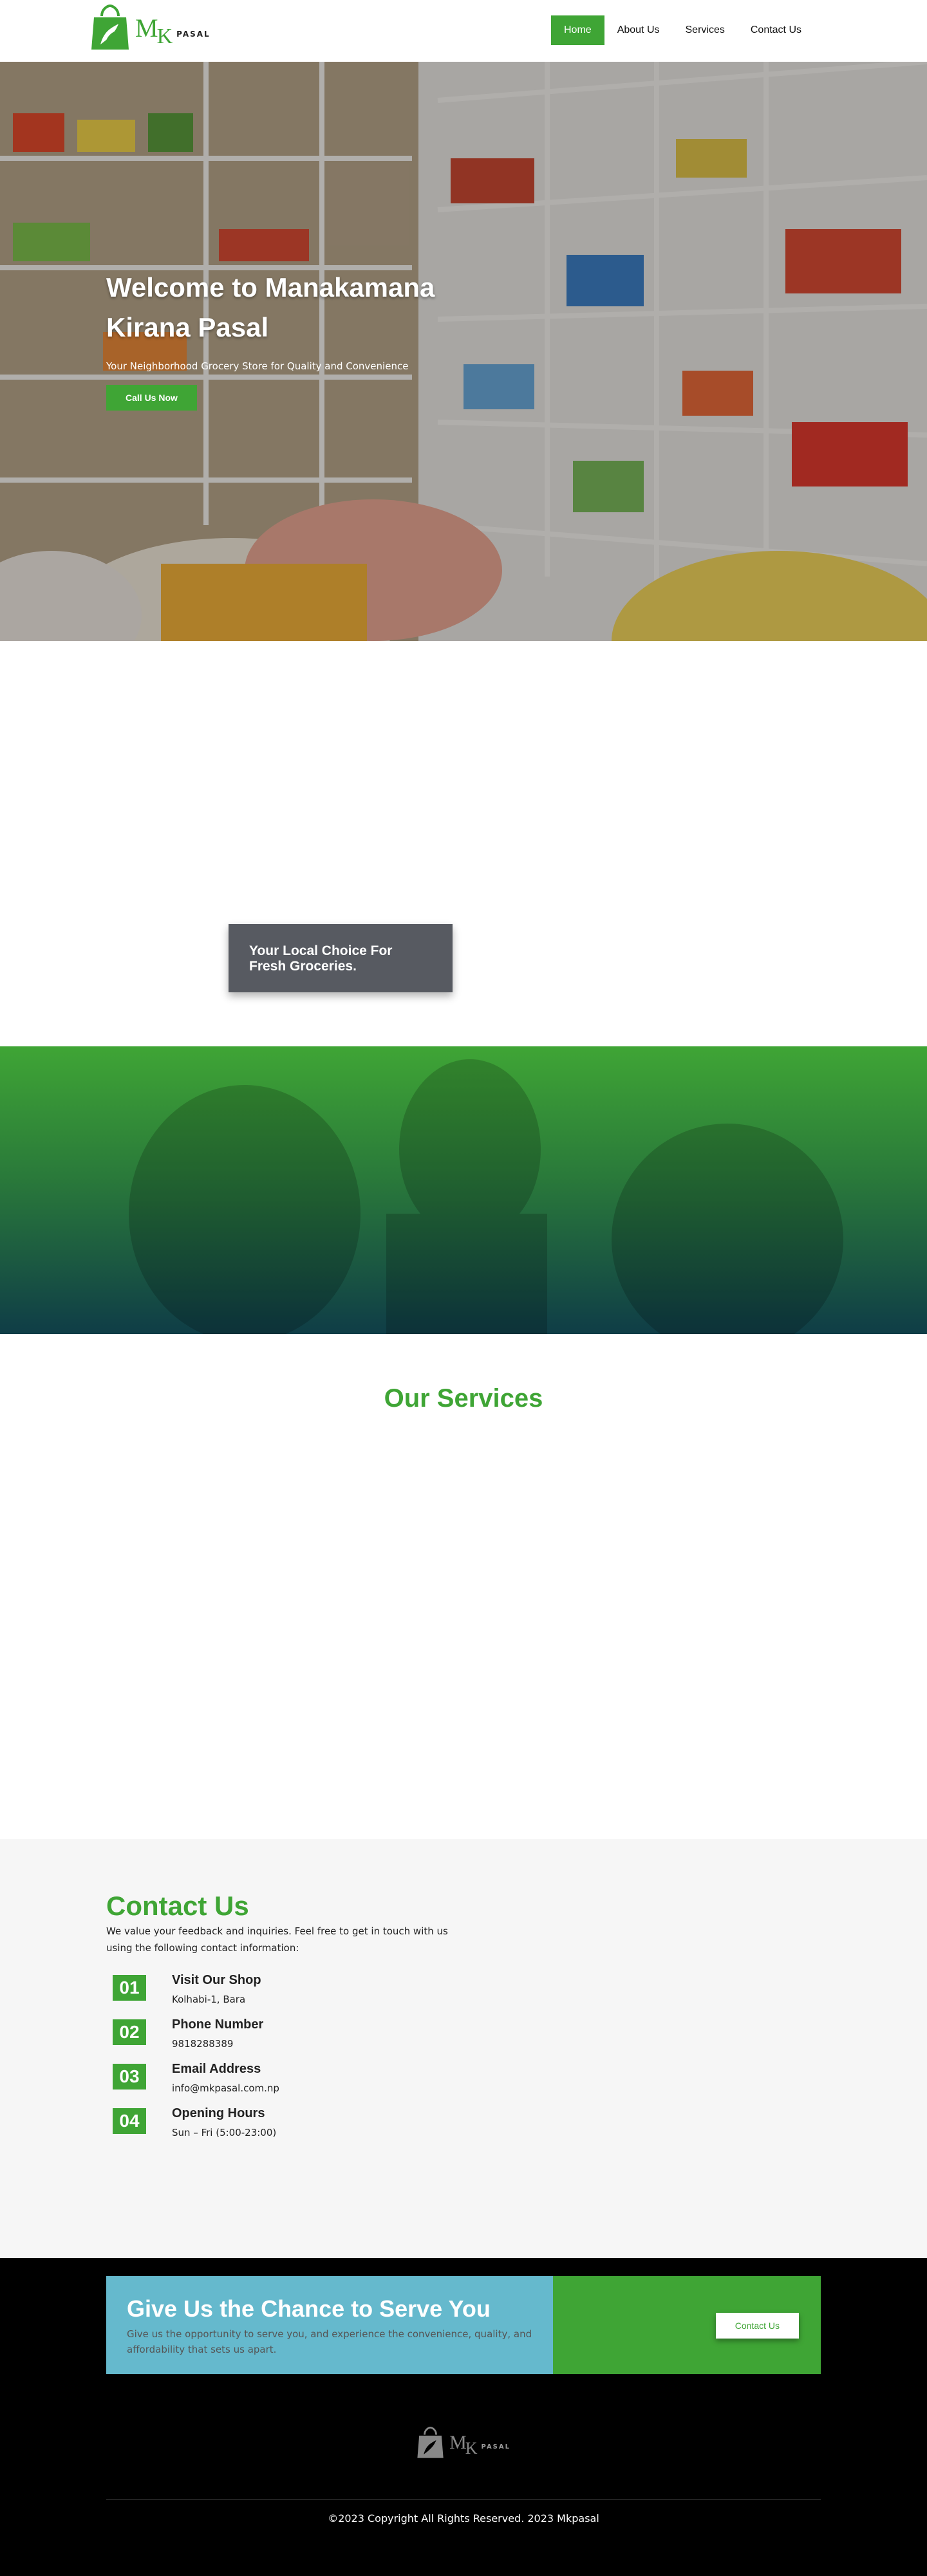 This screenshot has height=2576, width=927. I want to click on footer-logo: M K PASAL, so click(464, 2442).